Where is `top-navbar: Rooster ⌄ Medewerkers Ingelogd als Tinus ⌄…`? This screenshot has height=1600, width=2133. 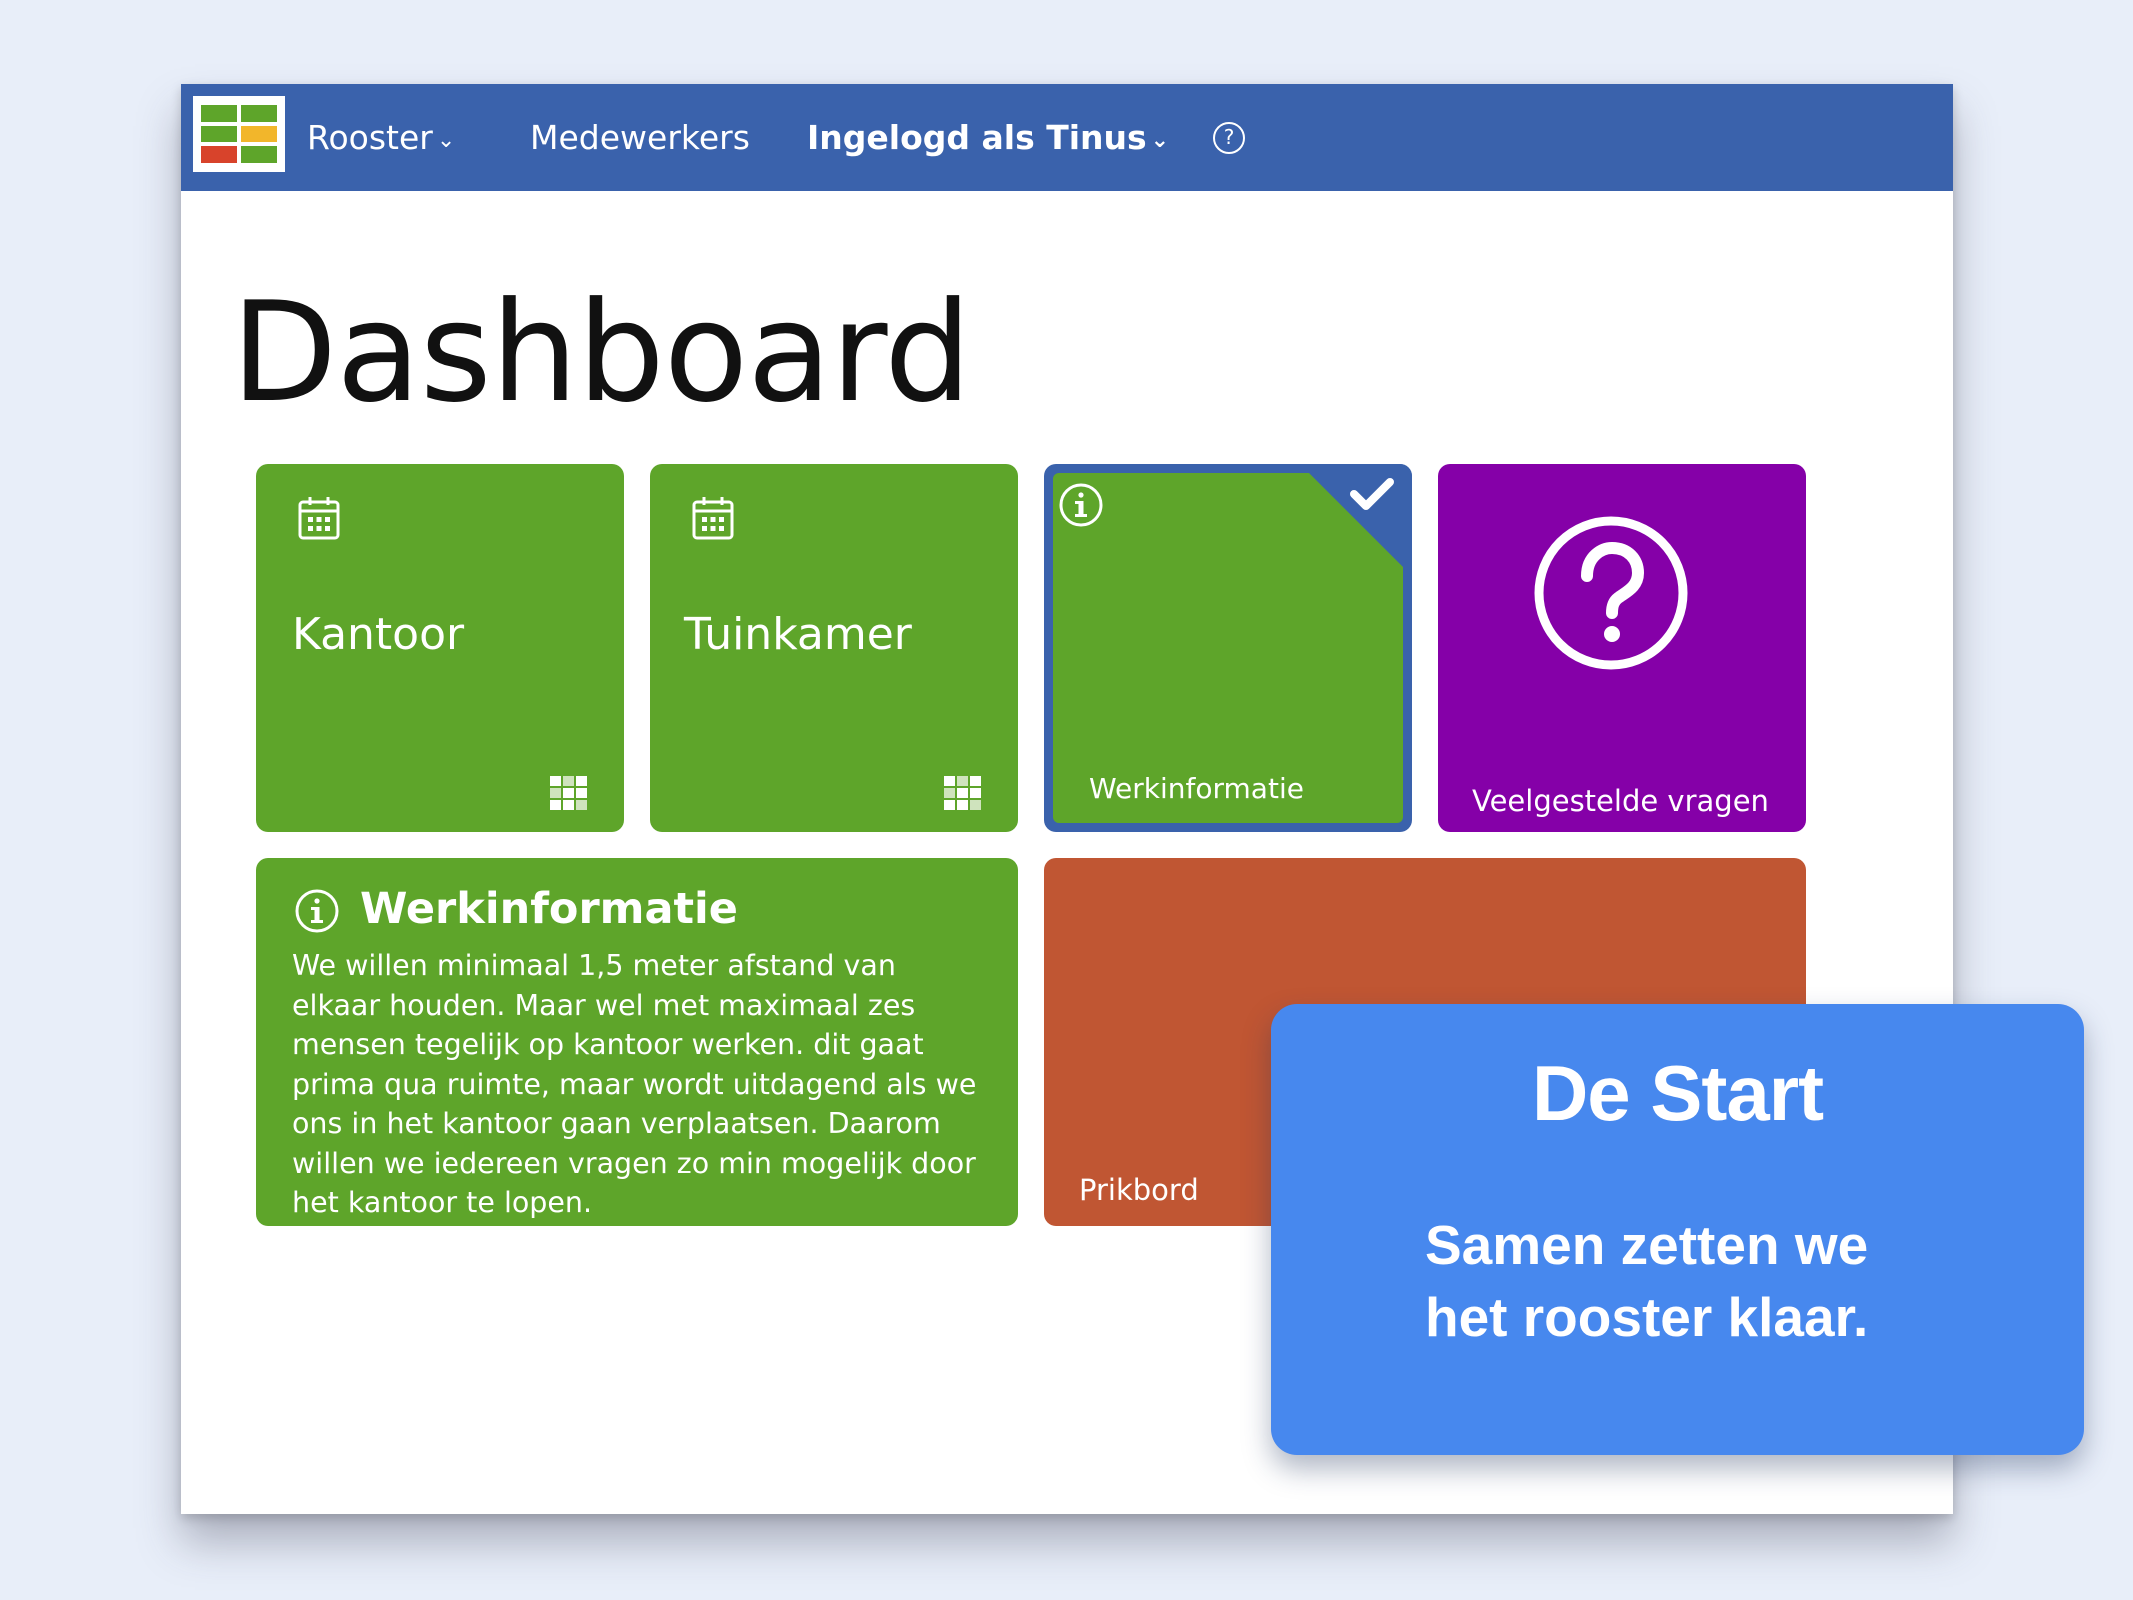 top-navbar: Rooster ⌄ Medewerkers Ingelogd als Tinus ⌄… is located at coordinates (1067, 137).